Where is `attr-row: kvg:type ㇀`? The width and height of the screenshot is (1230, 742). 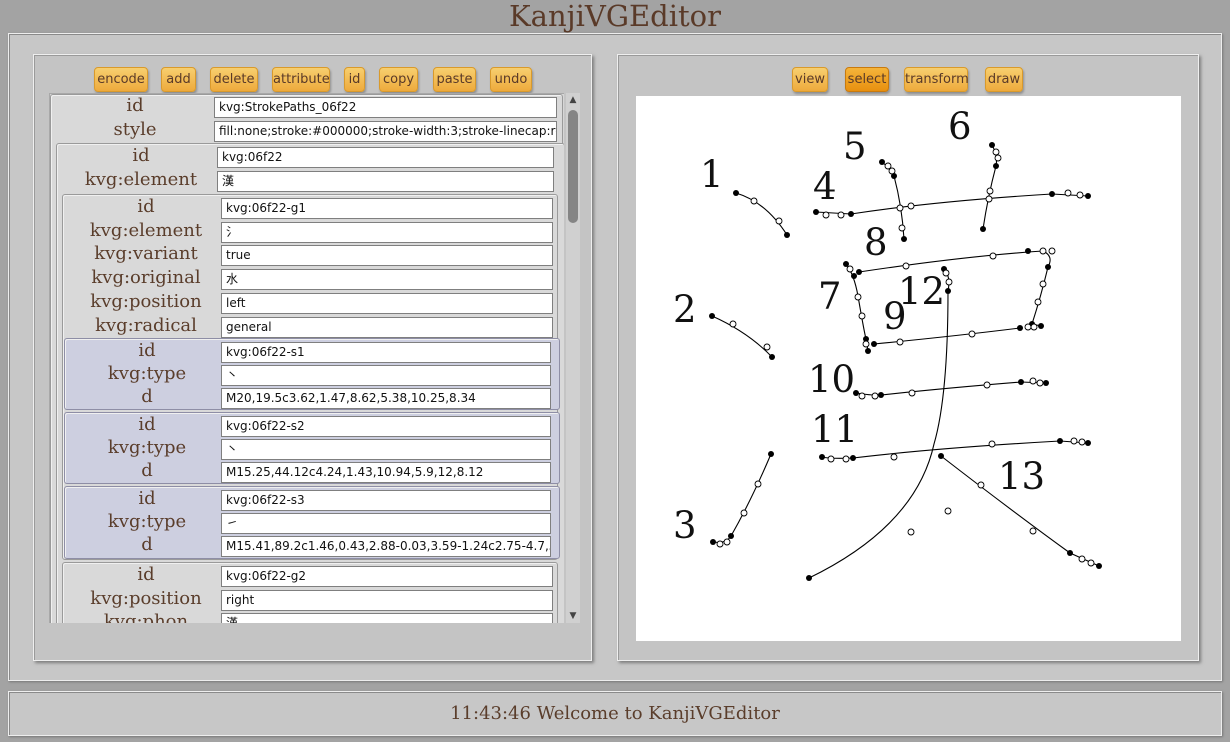 attr-row: kvg:type ㇀ is located at coordinates (310, 523).